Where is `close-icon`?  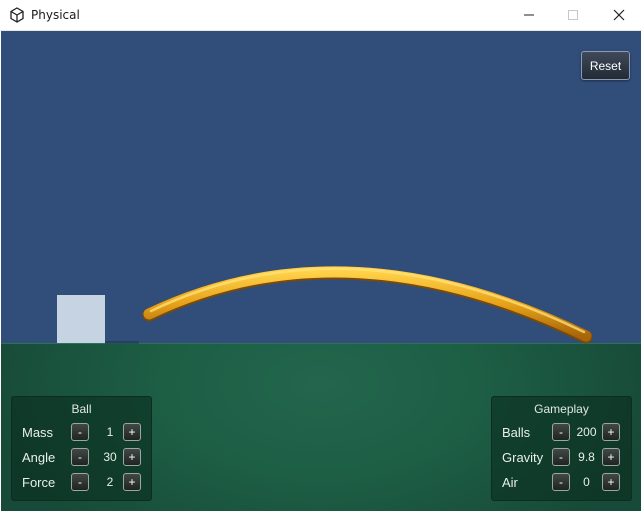 close-icon is located at coordinates (619, 15).